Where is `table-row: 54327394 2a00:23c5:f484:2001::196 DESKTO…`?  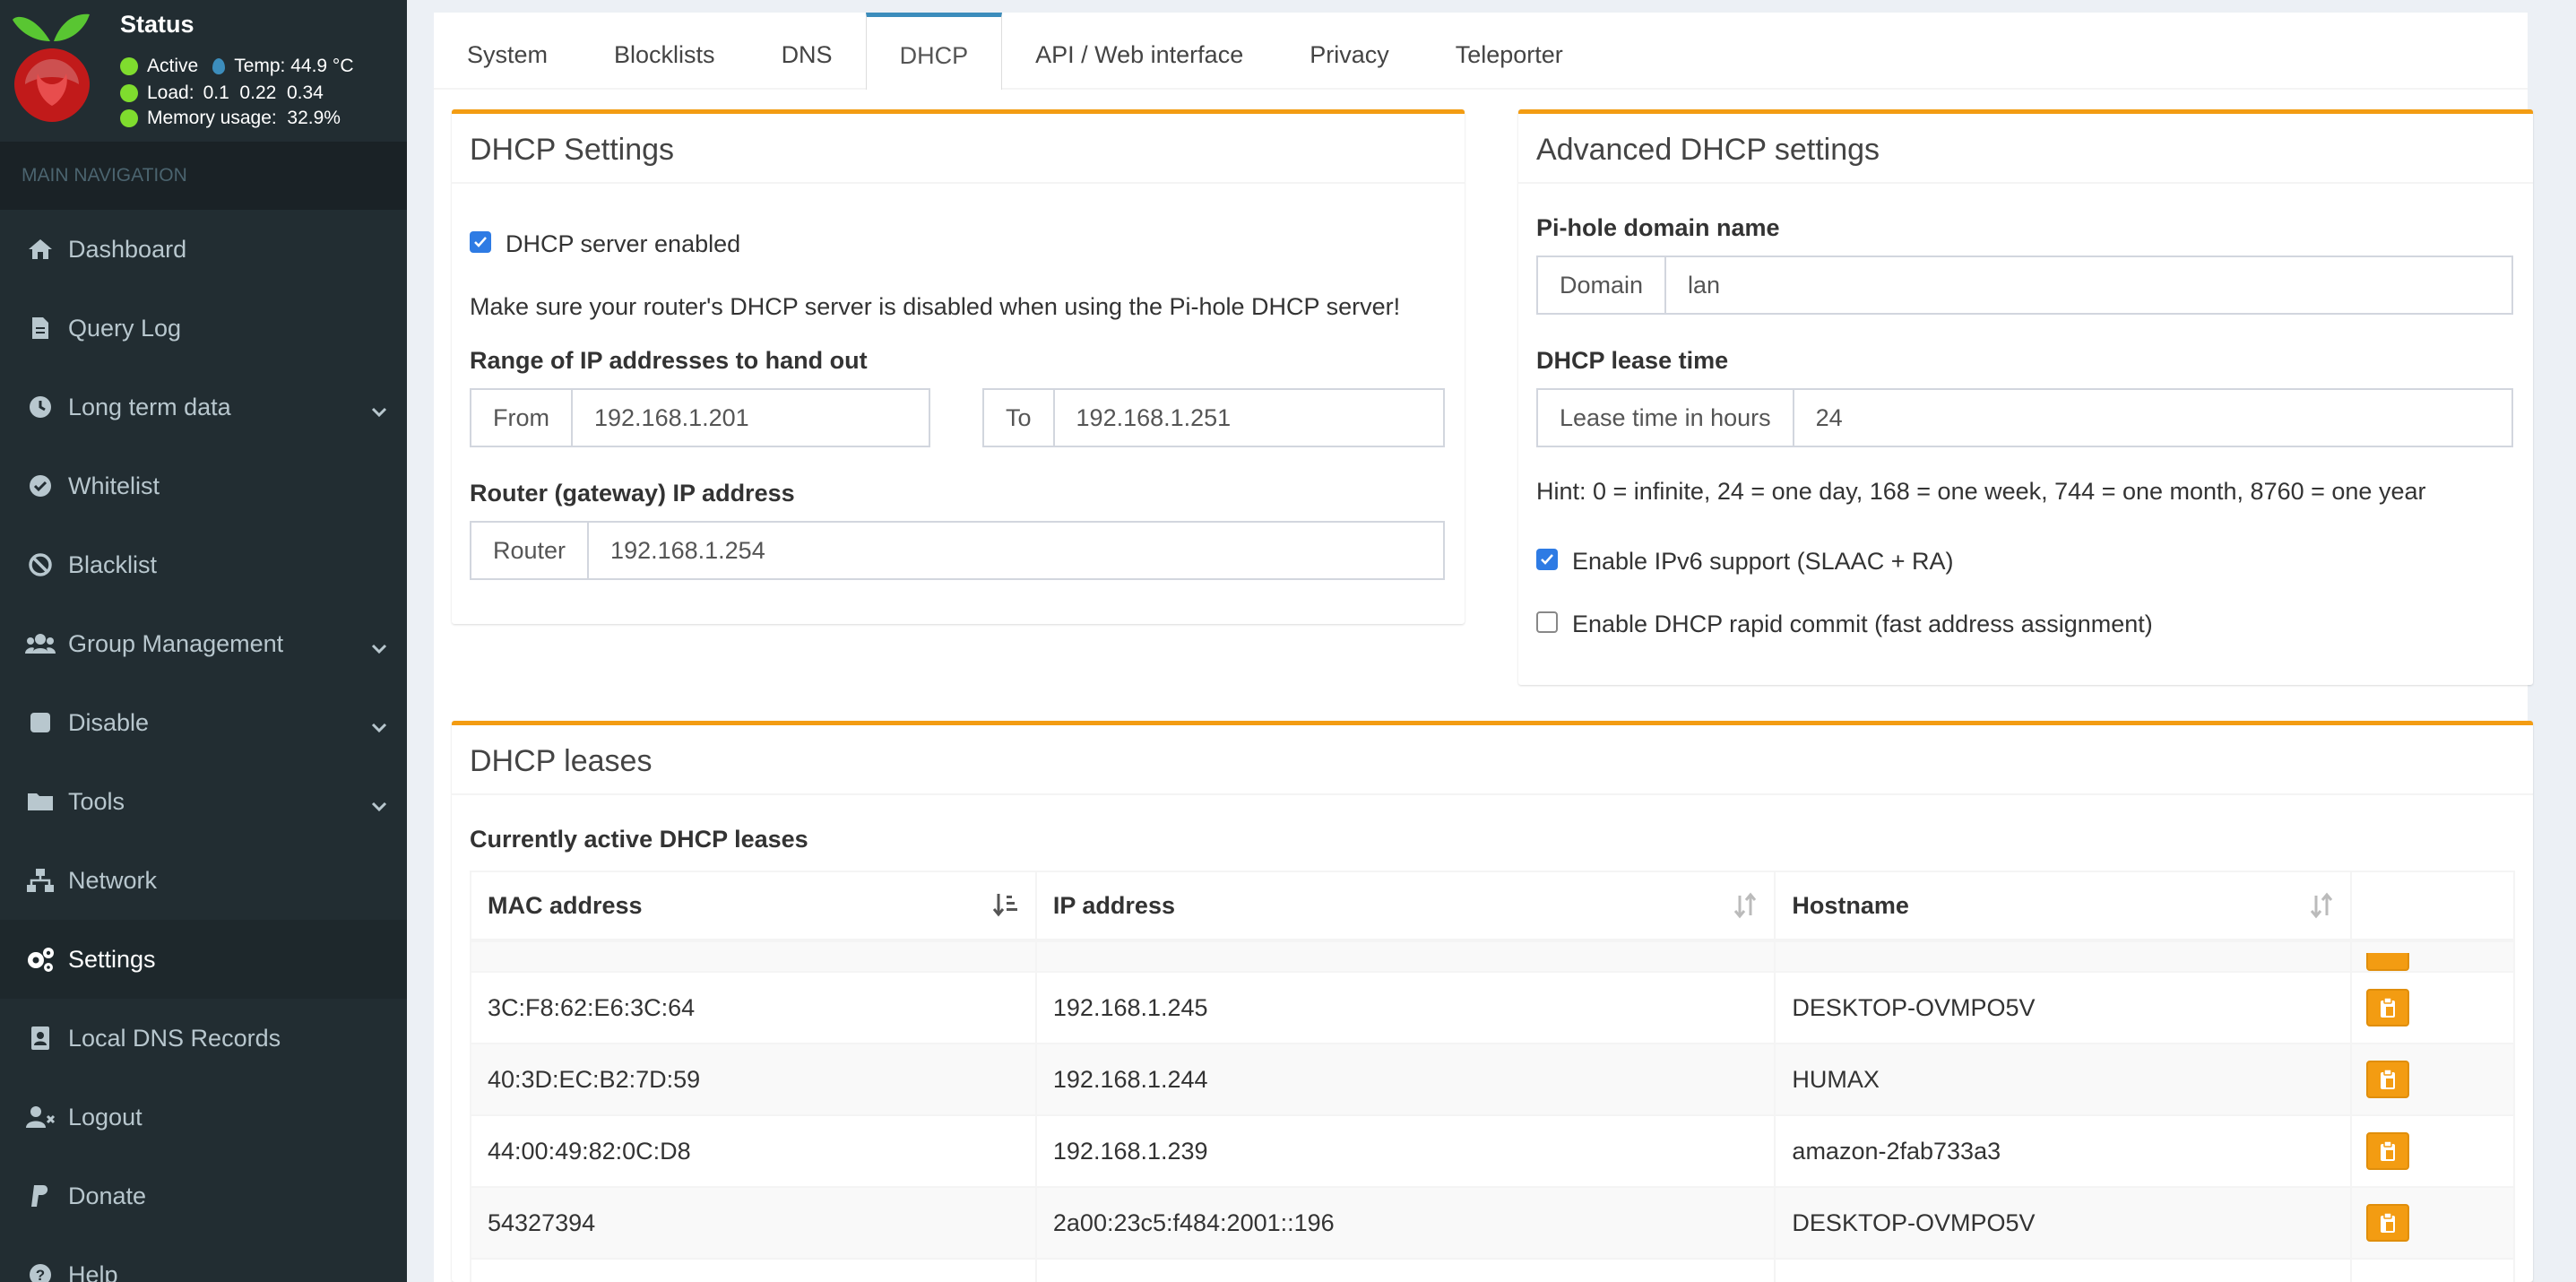
table-row: 54327394 2a00:23c5:f484:2001::196 DESKTO… is located at coordinates (1492, 1222).